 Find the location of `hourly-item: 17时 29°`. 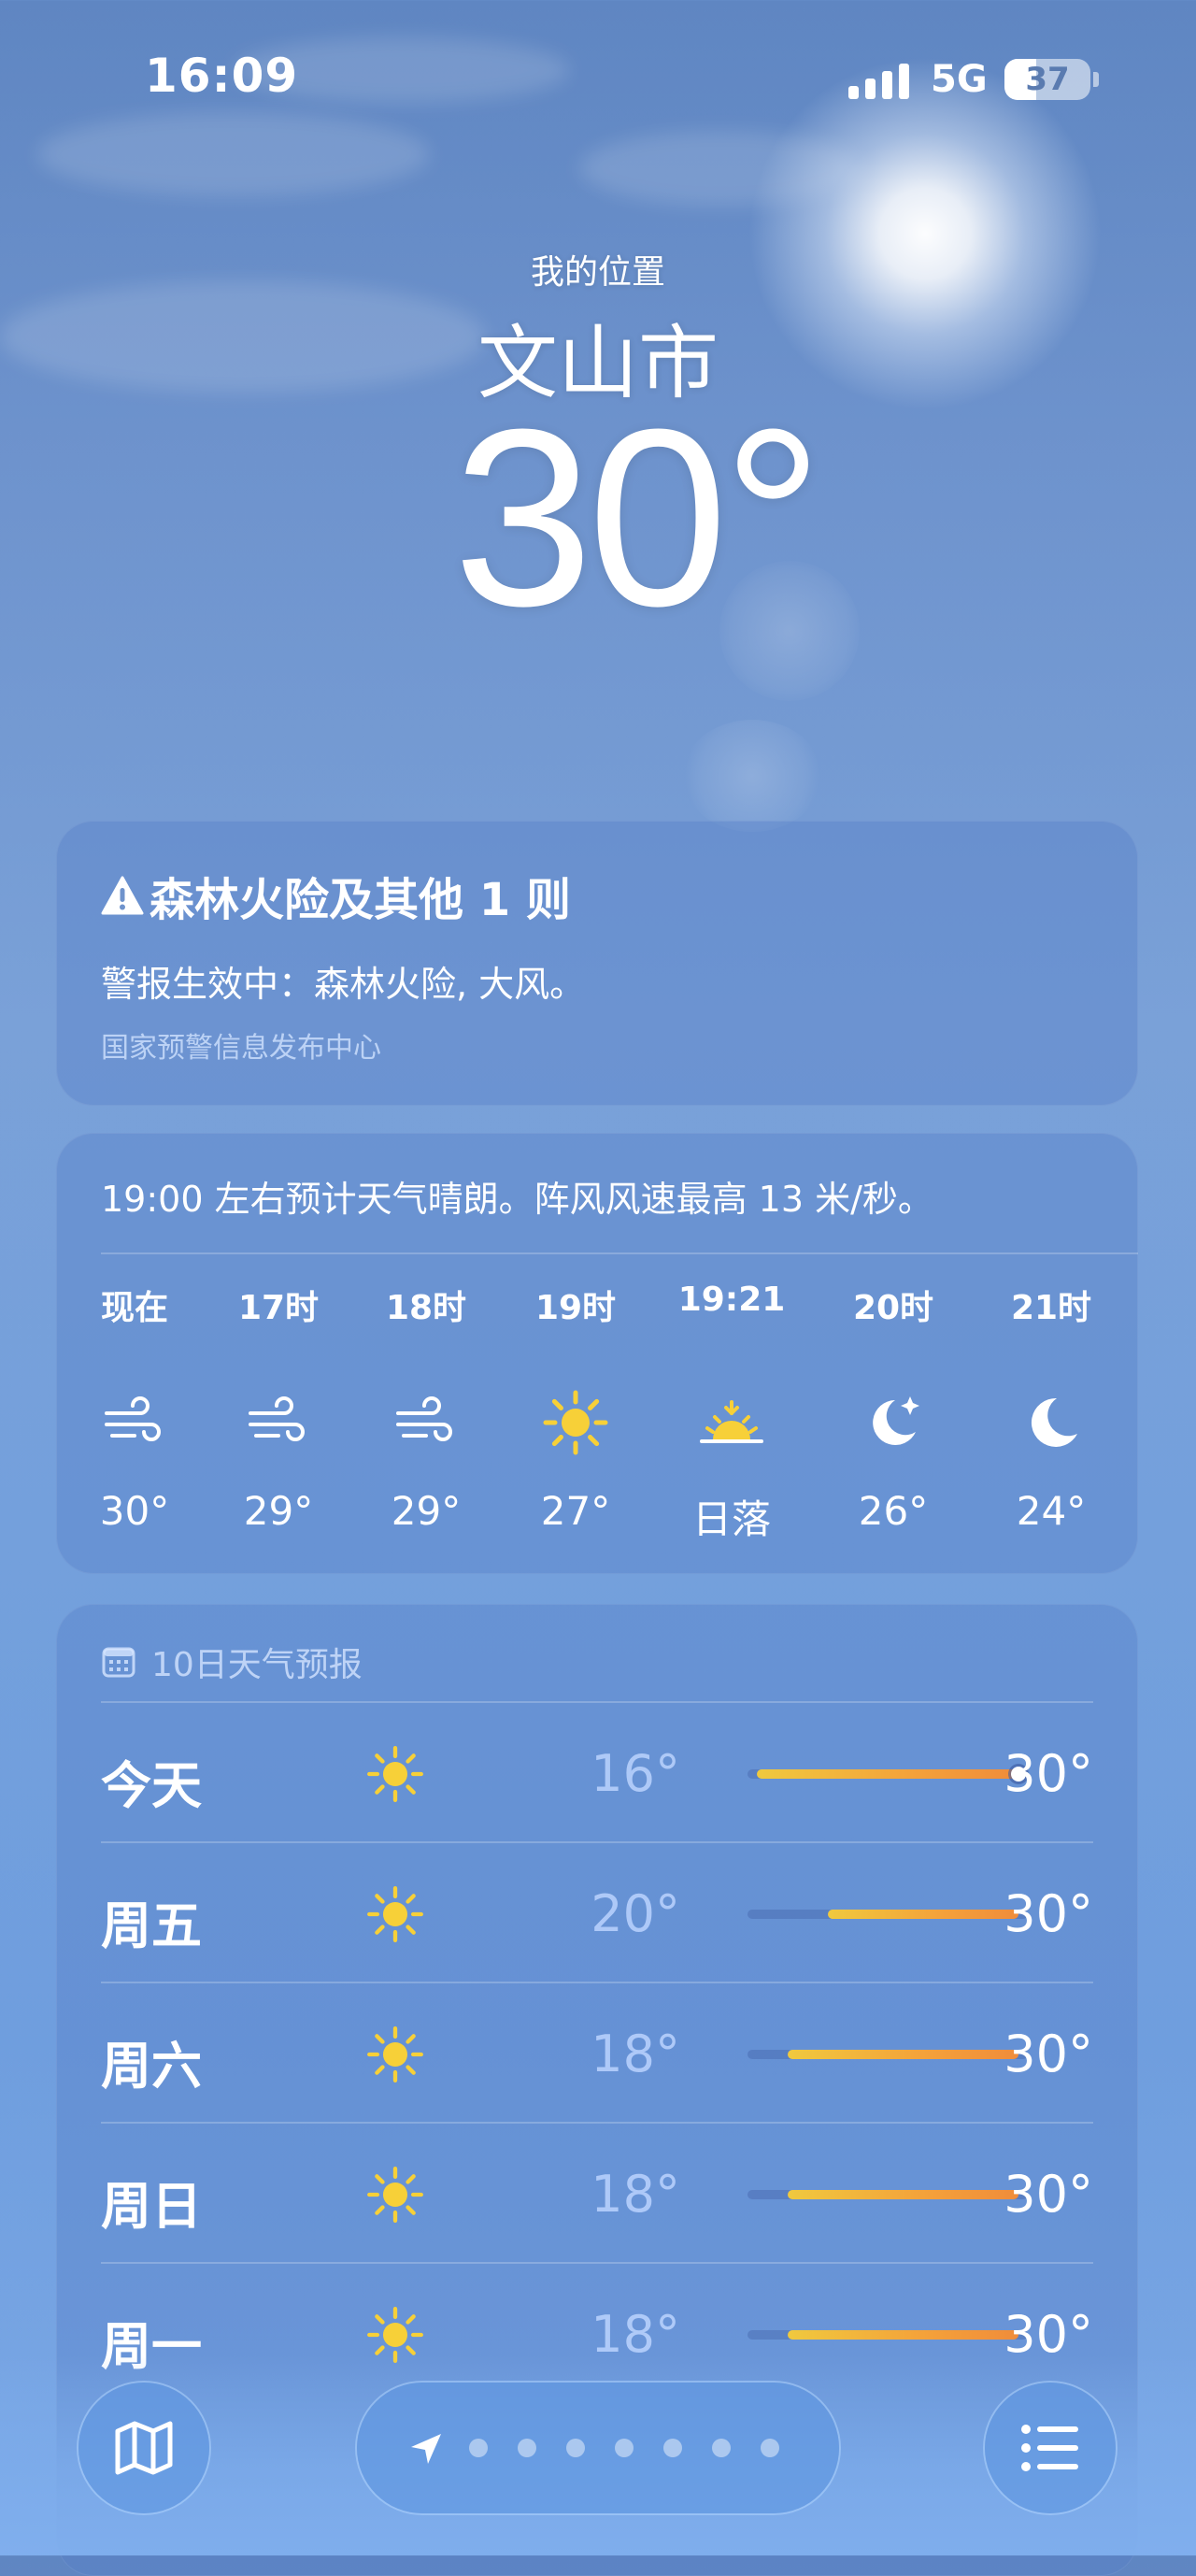

hourly-item: 17时 29° is located at coordinates (278, 1421).